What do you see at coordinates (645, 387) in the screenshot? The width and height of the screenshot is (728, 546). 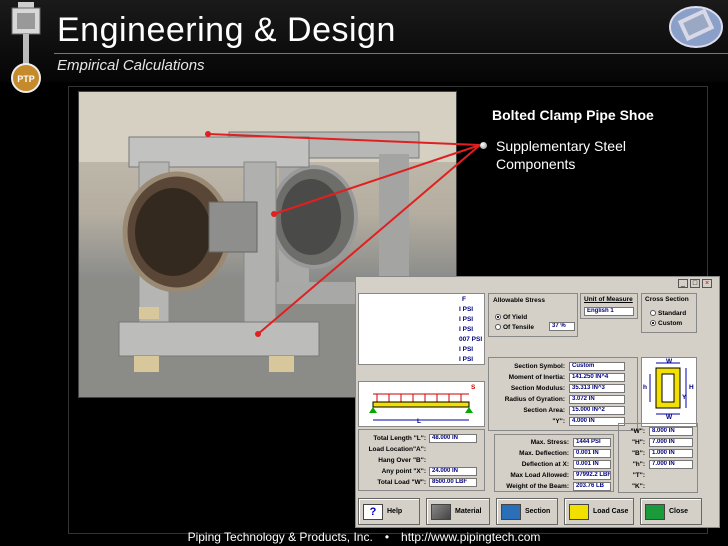 I see `diagram-h2-label: h` at bounding box center [645, 387].